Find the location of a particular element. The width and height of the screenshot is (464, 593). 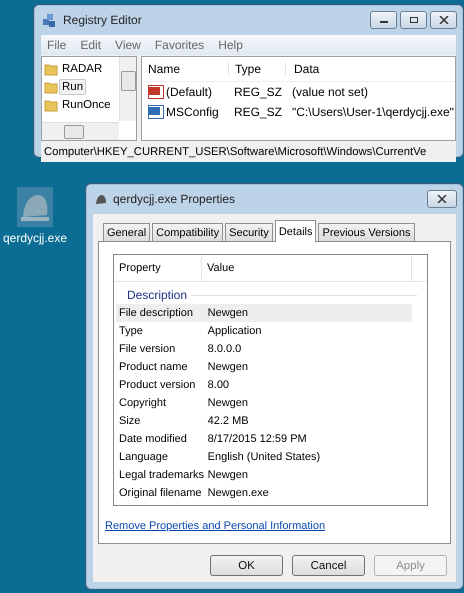

details-row: File version 8.0.0.0 is located at coordinates (264, 349).